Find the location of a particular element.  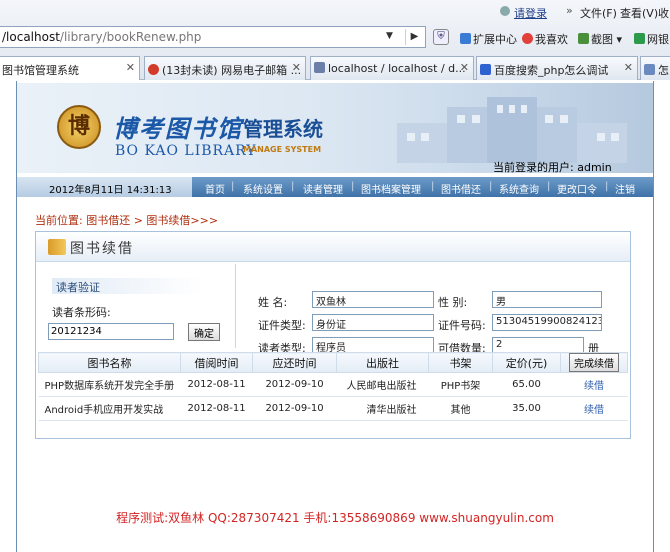

nav-logout: 注销 is located at coordinates (625, 188).